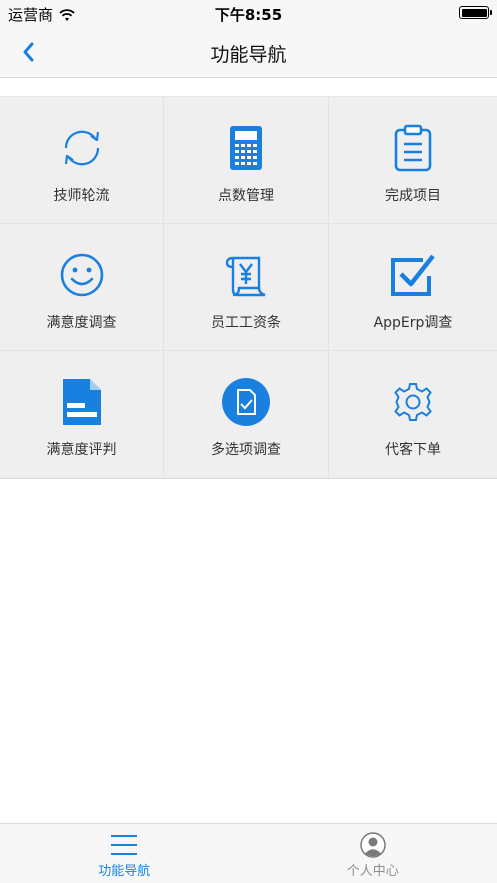  Describe the element at coordinates (372, 871) in the screenshot. I see `tab-label: 个人中心` at that location.